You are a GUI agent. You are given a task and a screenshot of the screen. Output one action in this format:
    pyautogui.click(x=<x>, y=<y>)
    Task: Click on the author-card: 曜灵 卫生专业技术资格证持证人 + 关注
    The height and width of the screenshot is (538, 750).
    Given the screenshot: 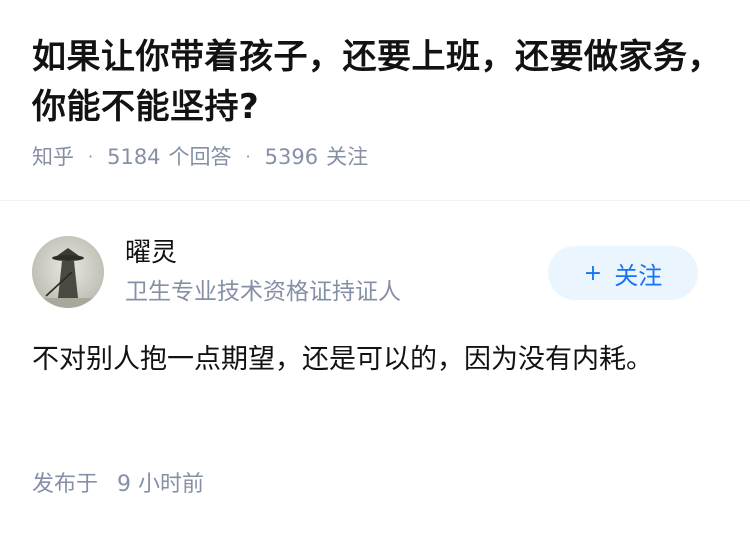 What is the action you would take?
    pyautogui.click(x=375, y=274)
    